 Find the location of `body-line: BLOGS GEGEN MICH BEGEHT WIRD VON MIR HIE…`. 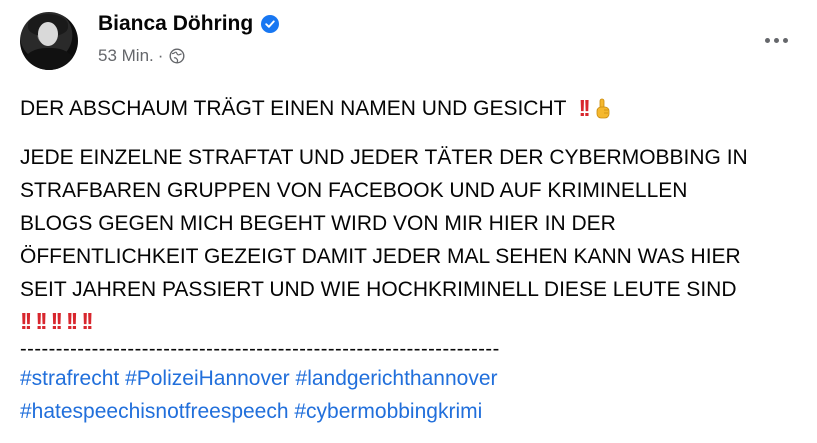

body-line: BLOGS GEGEN MICH BEGEHT WIRD VON MIR HIE… is located at coordinates (318, 223).